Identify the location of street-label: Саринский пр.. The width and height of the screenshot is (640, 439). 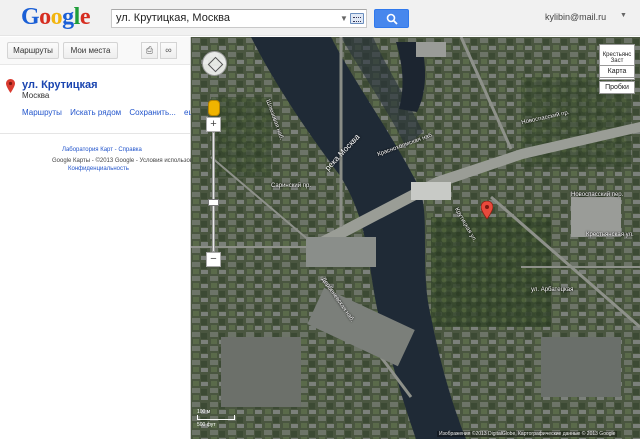
(291, 186).